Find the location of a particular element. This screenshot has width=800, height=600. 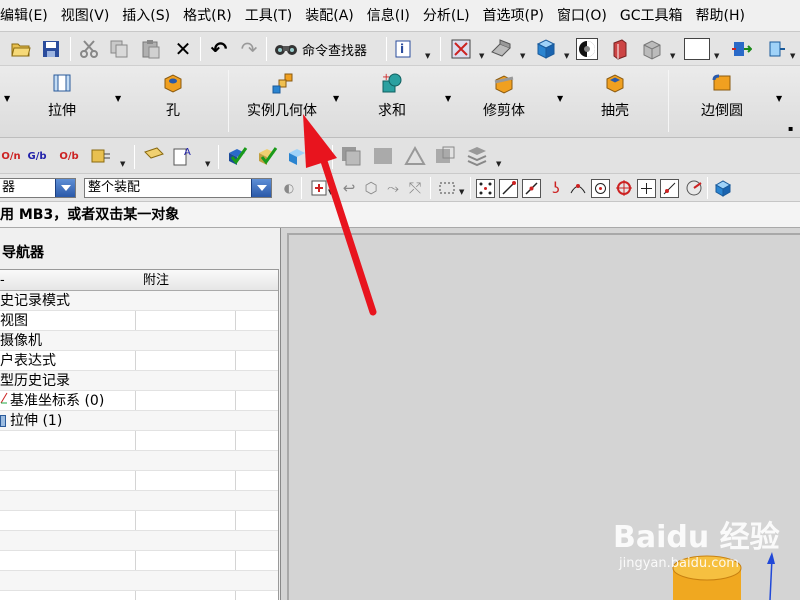

open-folder-icon is located at coordinates (21, 49).